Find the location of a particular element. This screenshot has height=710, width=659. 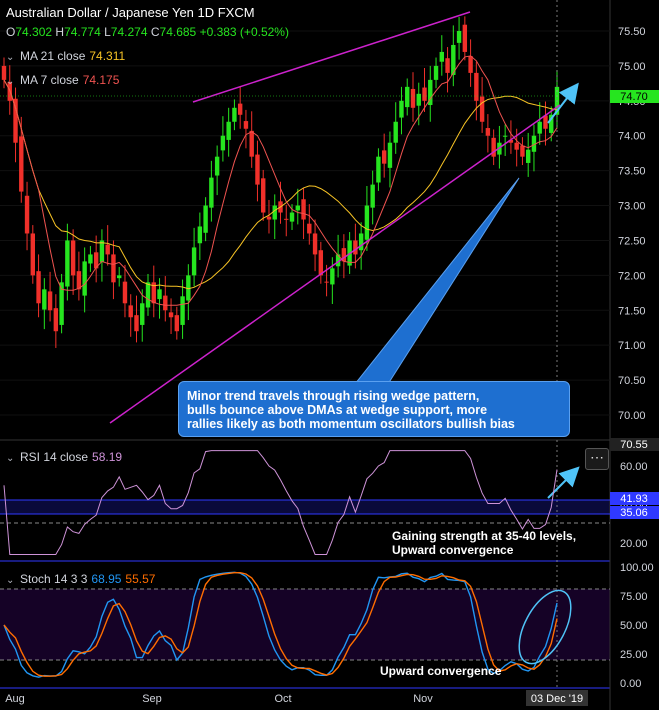

price-tick-label: 71.50 is located at coordinates (632, 311).